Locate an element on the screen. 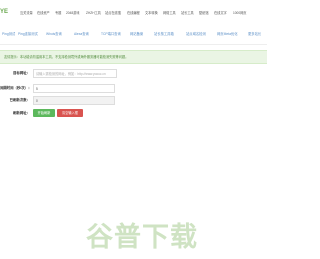 This screenshot has height=259, width=320. tab-more: 更多站长 is located at coordinates (254, 34).